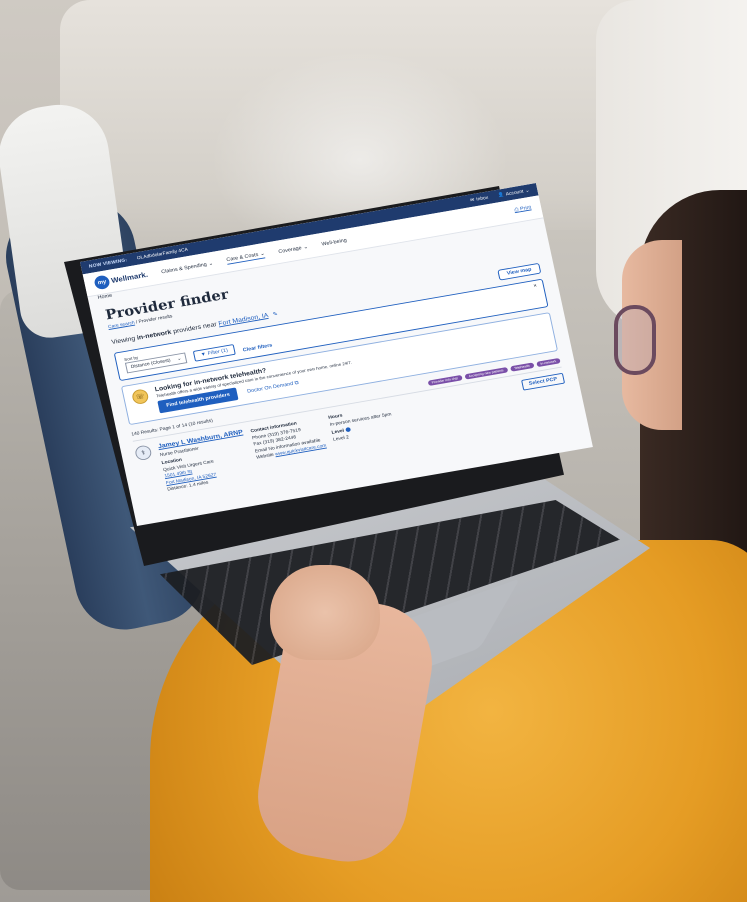 The width and height of the screenshot is (747, 902). Describe the element at coordinates (102, 282) in the screenshot. I see `logo-my: my` at that location.